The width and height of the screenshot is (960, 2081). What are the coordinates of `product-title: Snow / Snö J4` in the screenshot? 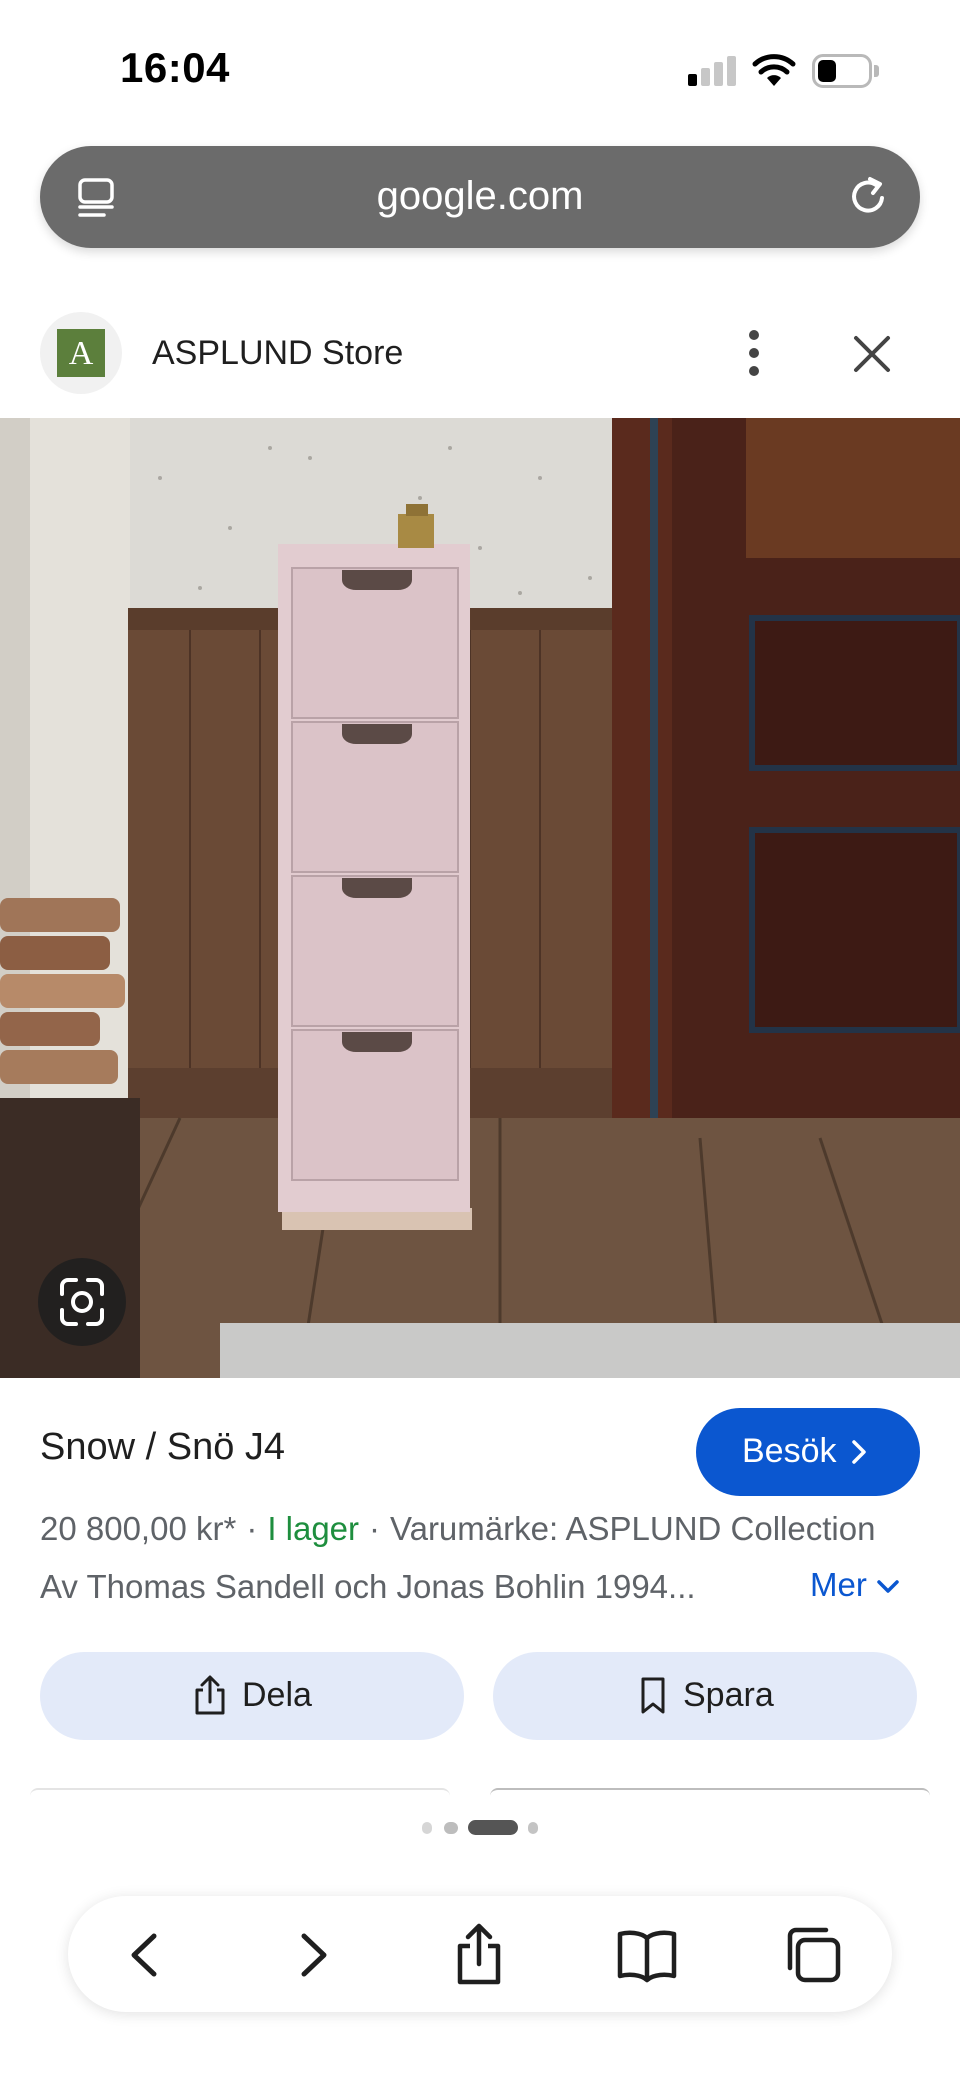 It's located at (163, 1447).